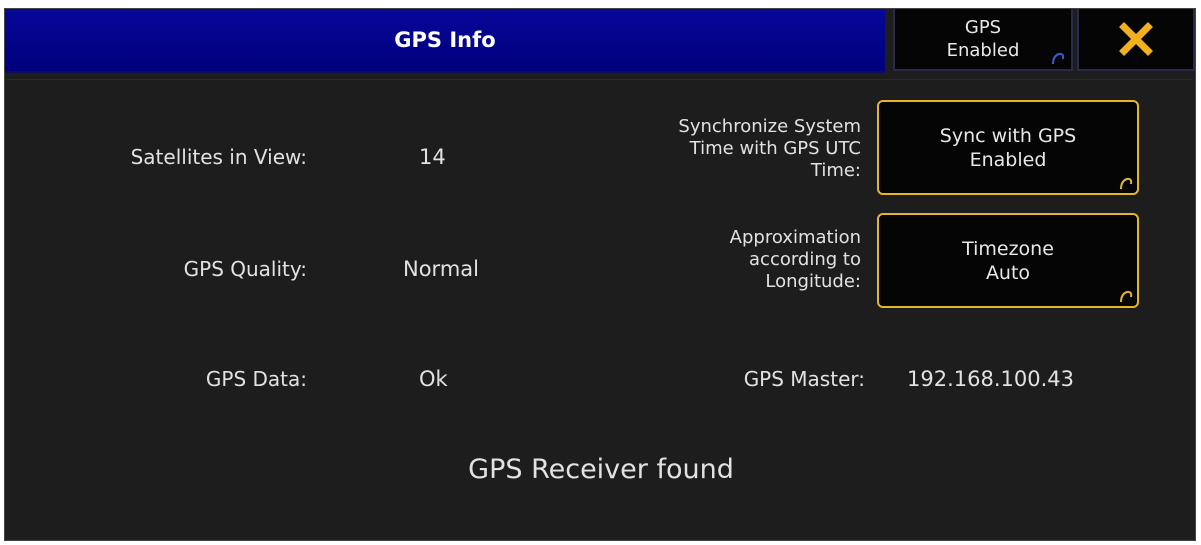 The height and width of the screenshot is (545, 1201). What do you see at coordinates (1008, 248) in the screenshot?
I see `timezone-button-line1: Timezone` at bounding box center [1008, 248].